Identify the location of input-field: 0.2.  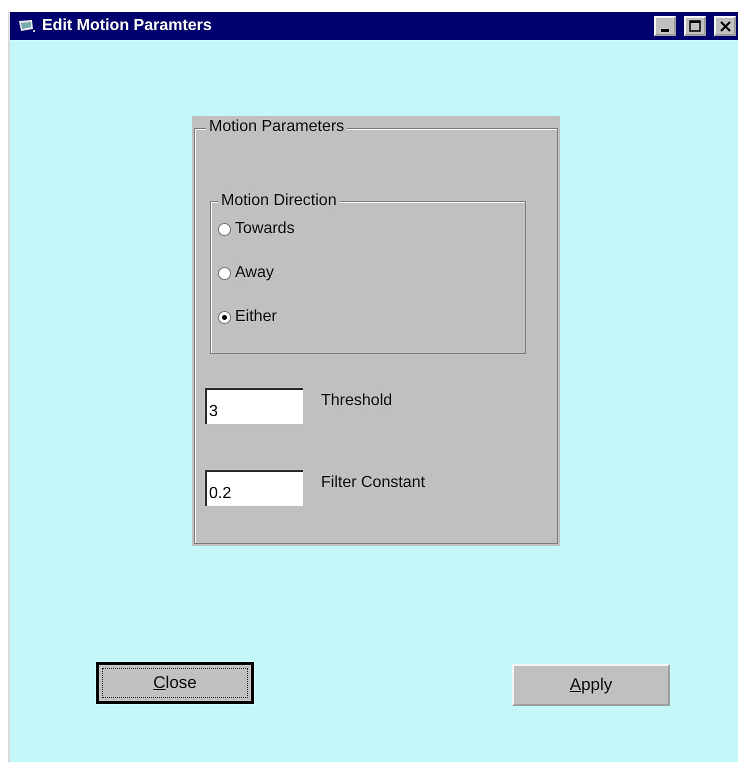
(254, 488).